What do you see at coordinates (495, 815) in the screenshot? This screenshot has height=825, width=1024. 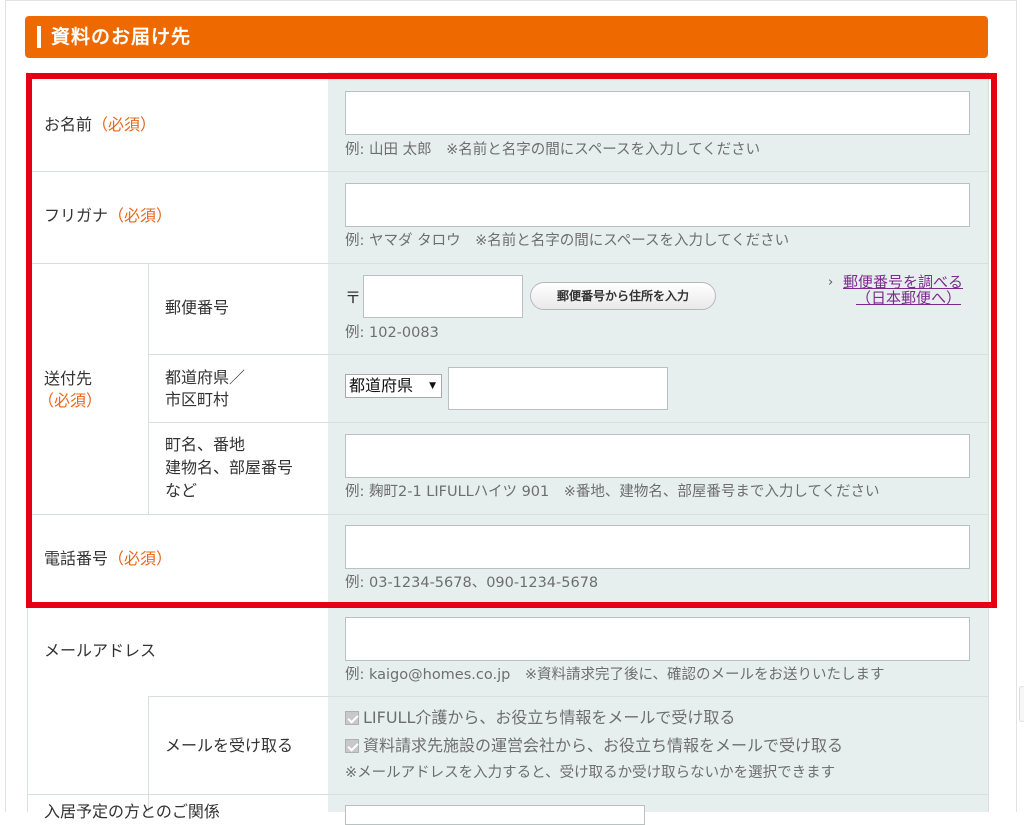 I see `relation-select` at bounding box center [495, 815].